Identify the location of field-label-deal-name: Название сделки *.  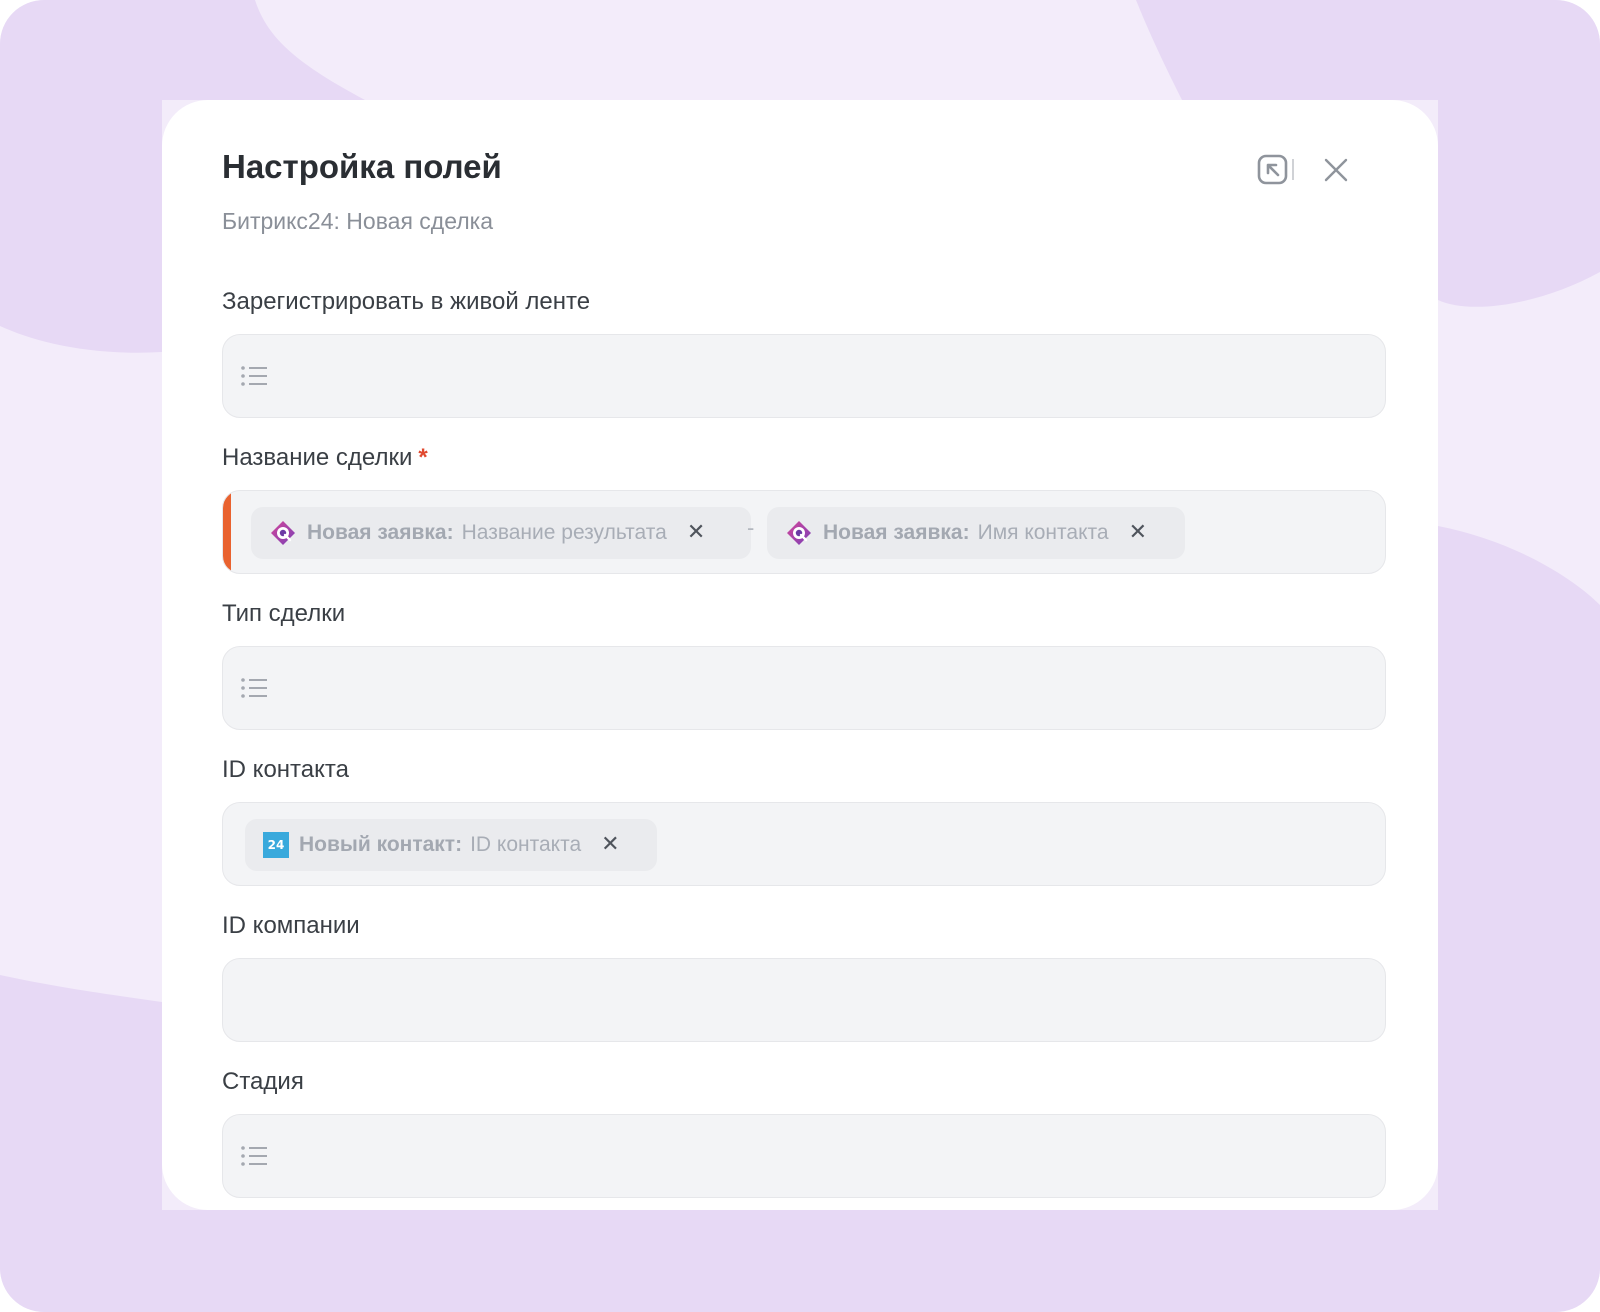
(325, 458).